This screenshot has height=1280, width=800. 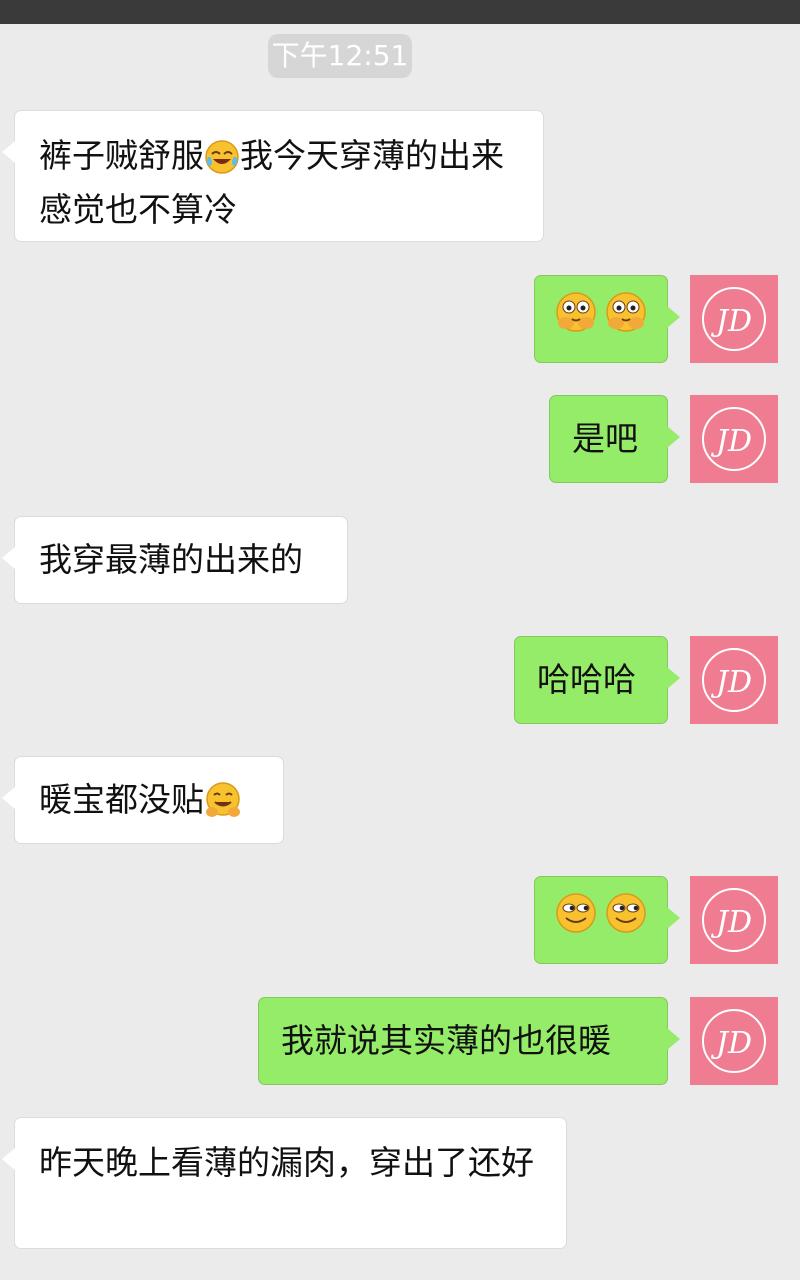 What do you see at coordinates (284, 1183) in the screenshot?
I see `message-bubble-received: 昨天晚上看薄的漏肉，穿出了还好` at bounding box center [284, 1183].